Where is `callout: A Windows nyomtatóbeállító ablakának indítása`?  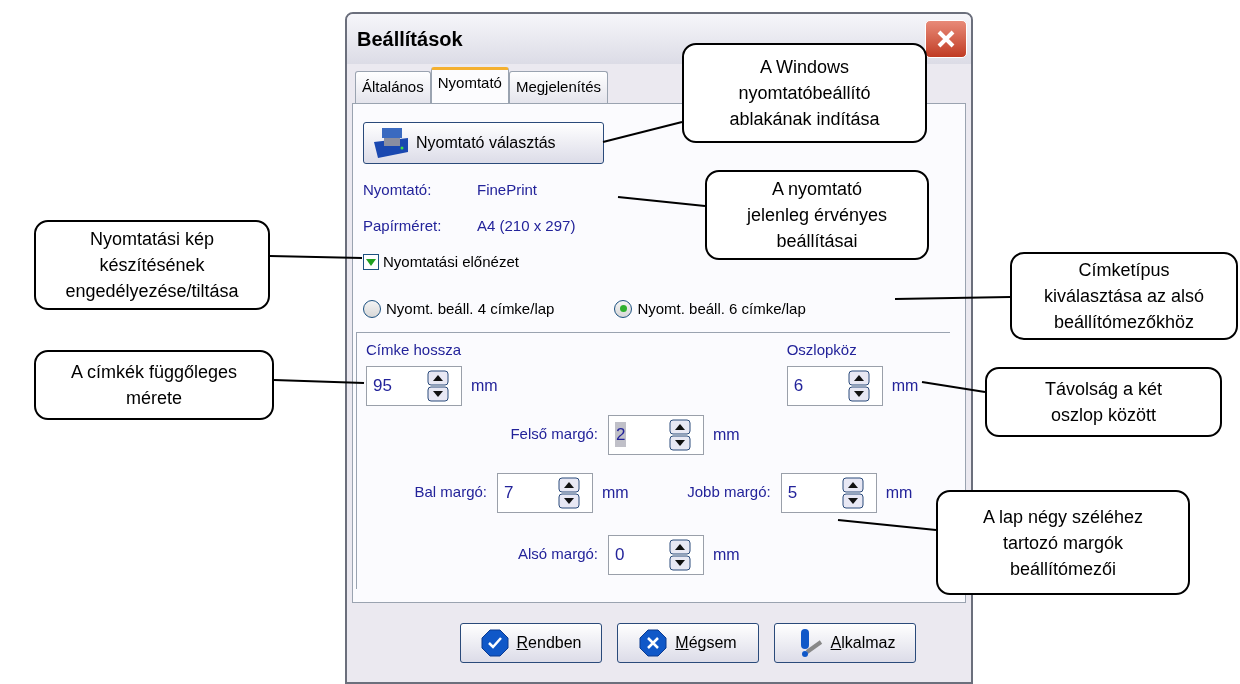 callout: A Windows nyomtatóbeállító ablakának indítása is located at coordinates (804, 93).